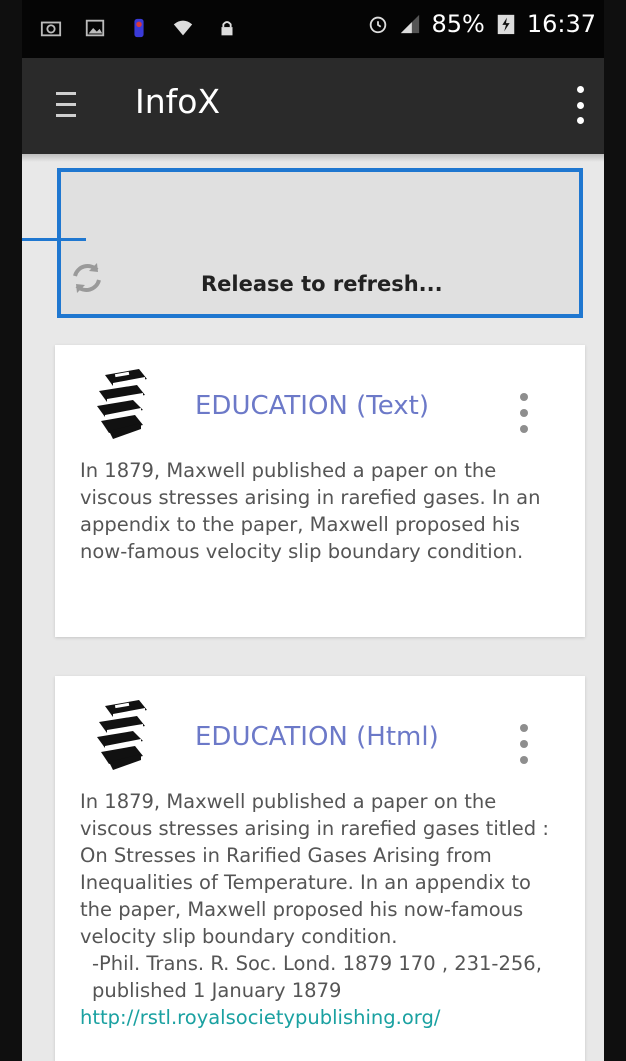 This screenshot has width=626, height=1061. What do you see at coordinates (313, 158) in the screenshot?
I see `app-bar-shadow` at bounding box center [313, 158].